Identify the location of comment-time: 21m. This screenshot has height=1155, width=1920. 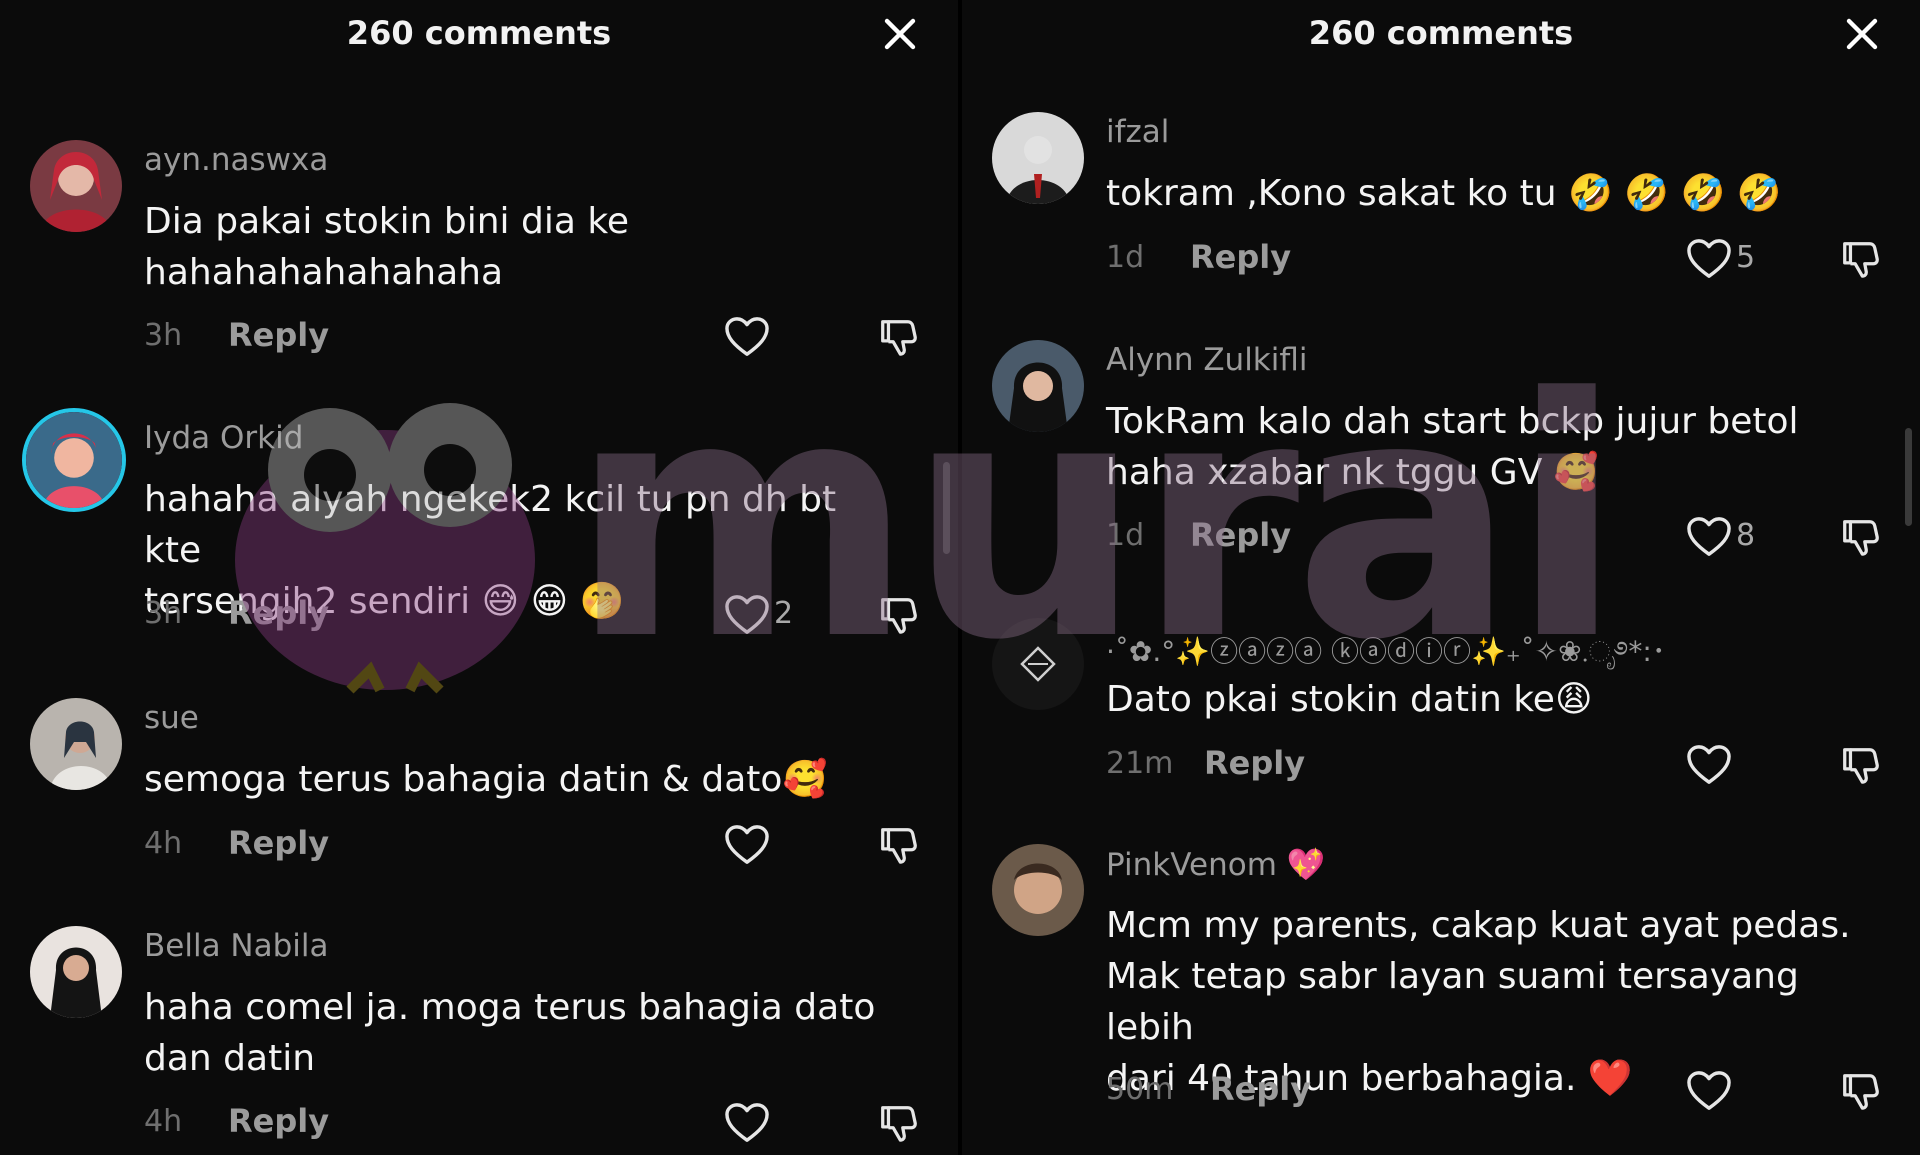
(1140, 763).